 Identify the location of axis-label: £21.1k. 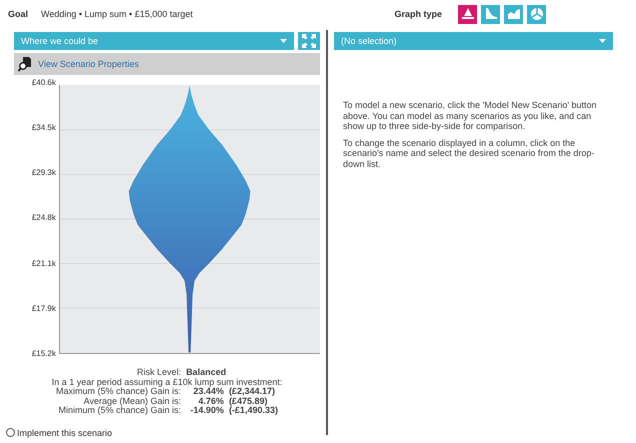
(44, 263).